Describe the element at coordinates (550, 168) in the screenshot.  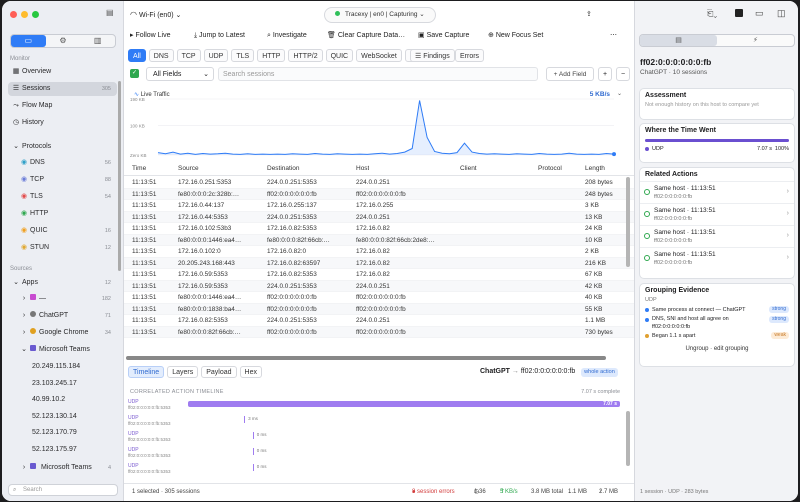
I see `column-header-protocol: Protocol` at that location.